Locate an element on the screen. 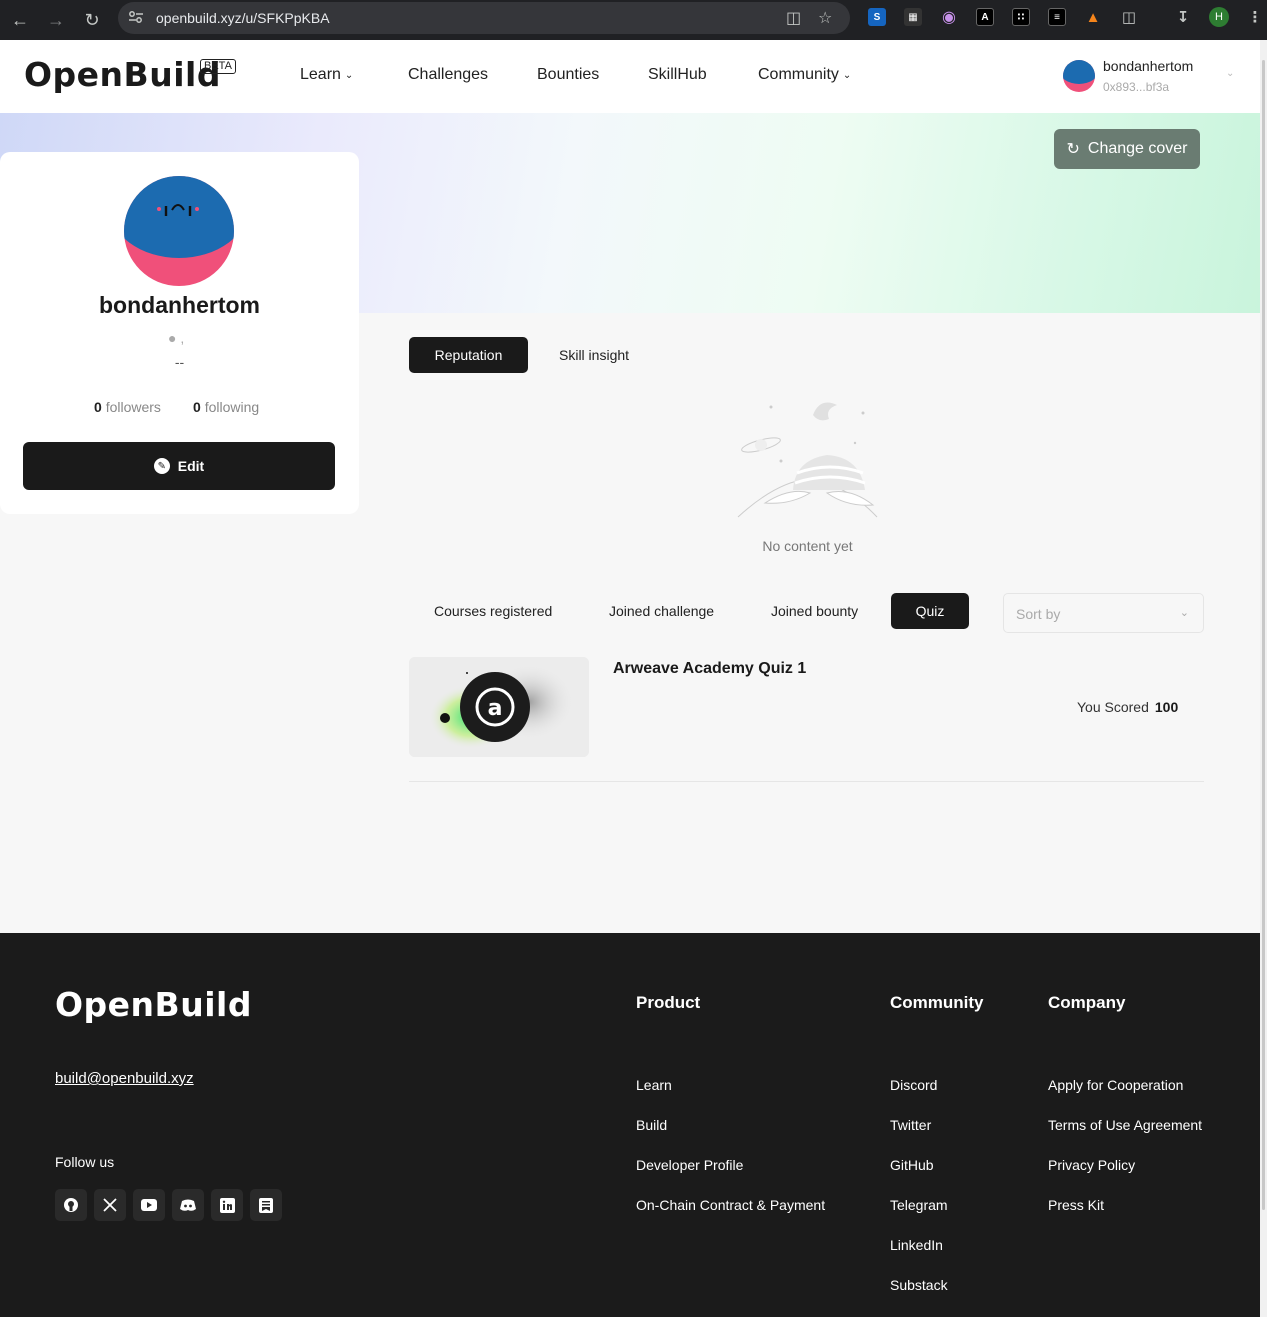 Image resolution: width=1267 pixels, height=1317 pixels. footer-link-privacy: Privacy Policy is located at coordinates (1091, 1165).